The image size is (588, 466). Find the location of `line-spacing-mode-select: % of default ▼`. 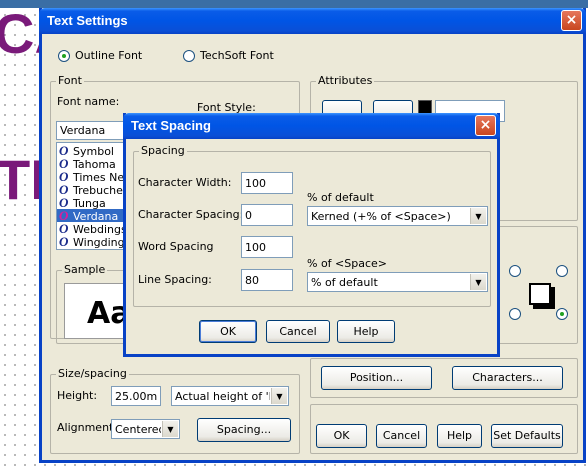

line-spacing-mode-select: % of default ▼ is located at coordinates (397, 282).